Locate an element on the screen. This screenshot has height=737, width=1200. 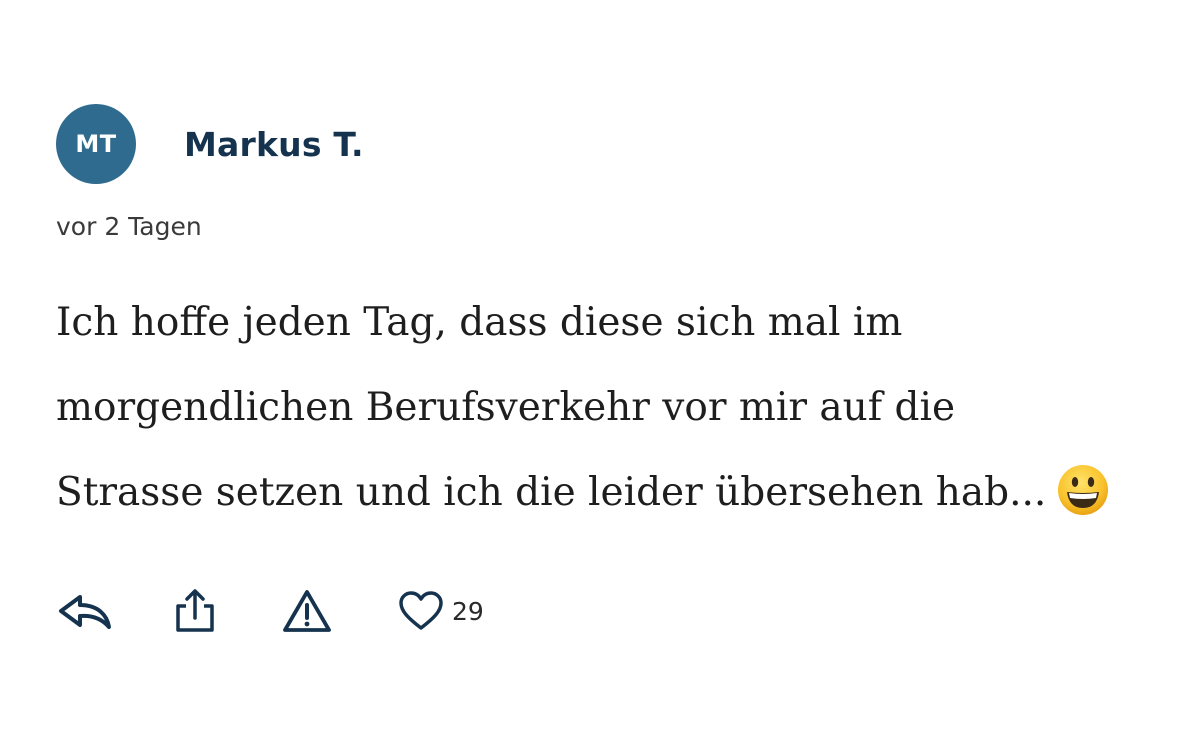
share-icon is located at coordinates (195, 611).